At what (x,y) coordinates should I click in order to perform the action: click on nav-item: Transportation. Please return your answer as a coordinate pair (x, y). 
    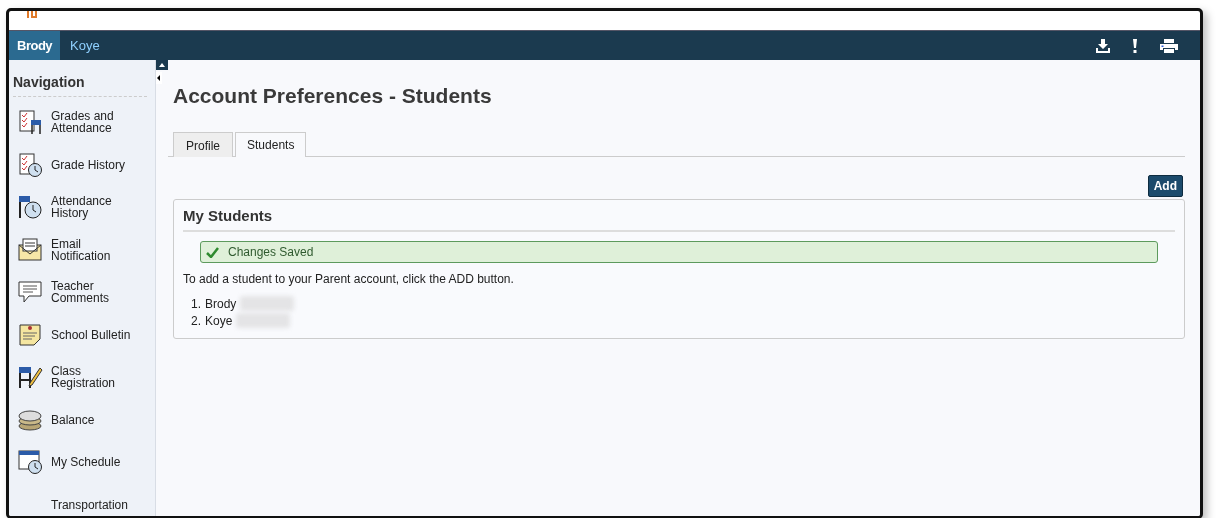
    Looking at the image, I should click on (84, 499).